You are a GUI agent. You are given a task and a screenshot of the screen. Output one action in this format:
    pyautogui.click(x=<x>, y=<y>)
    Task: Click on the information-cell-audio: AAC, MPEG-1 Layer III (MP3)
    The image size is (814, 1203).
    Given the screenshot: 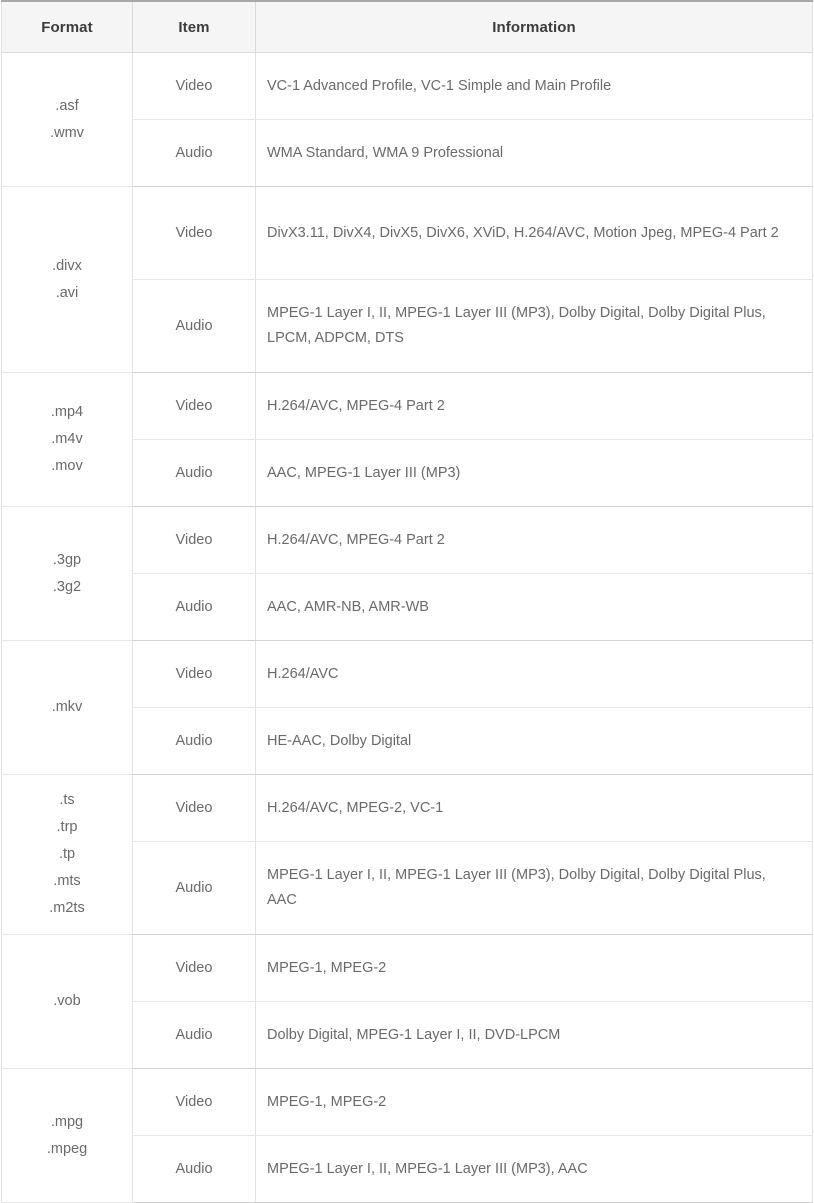 What is the action you would take?
    pyautogui.click(x=534, y=473)
    